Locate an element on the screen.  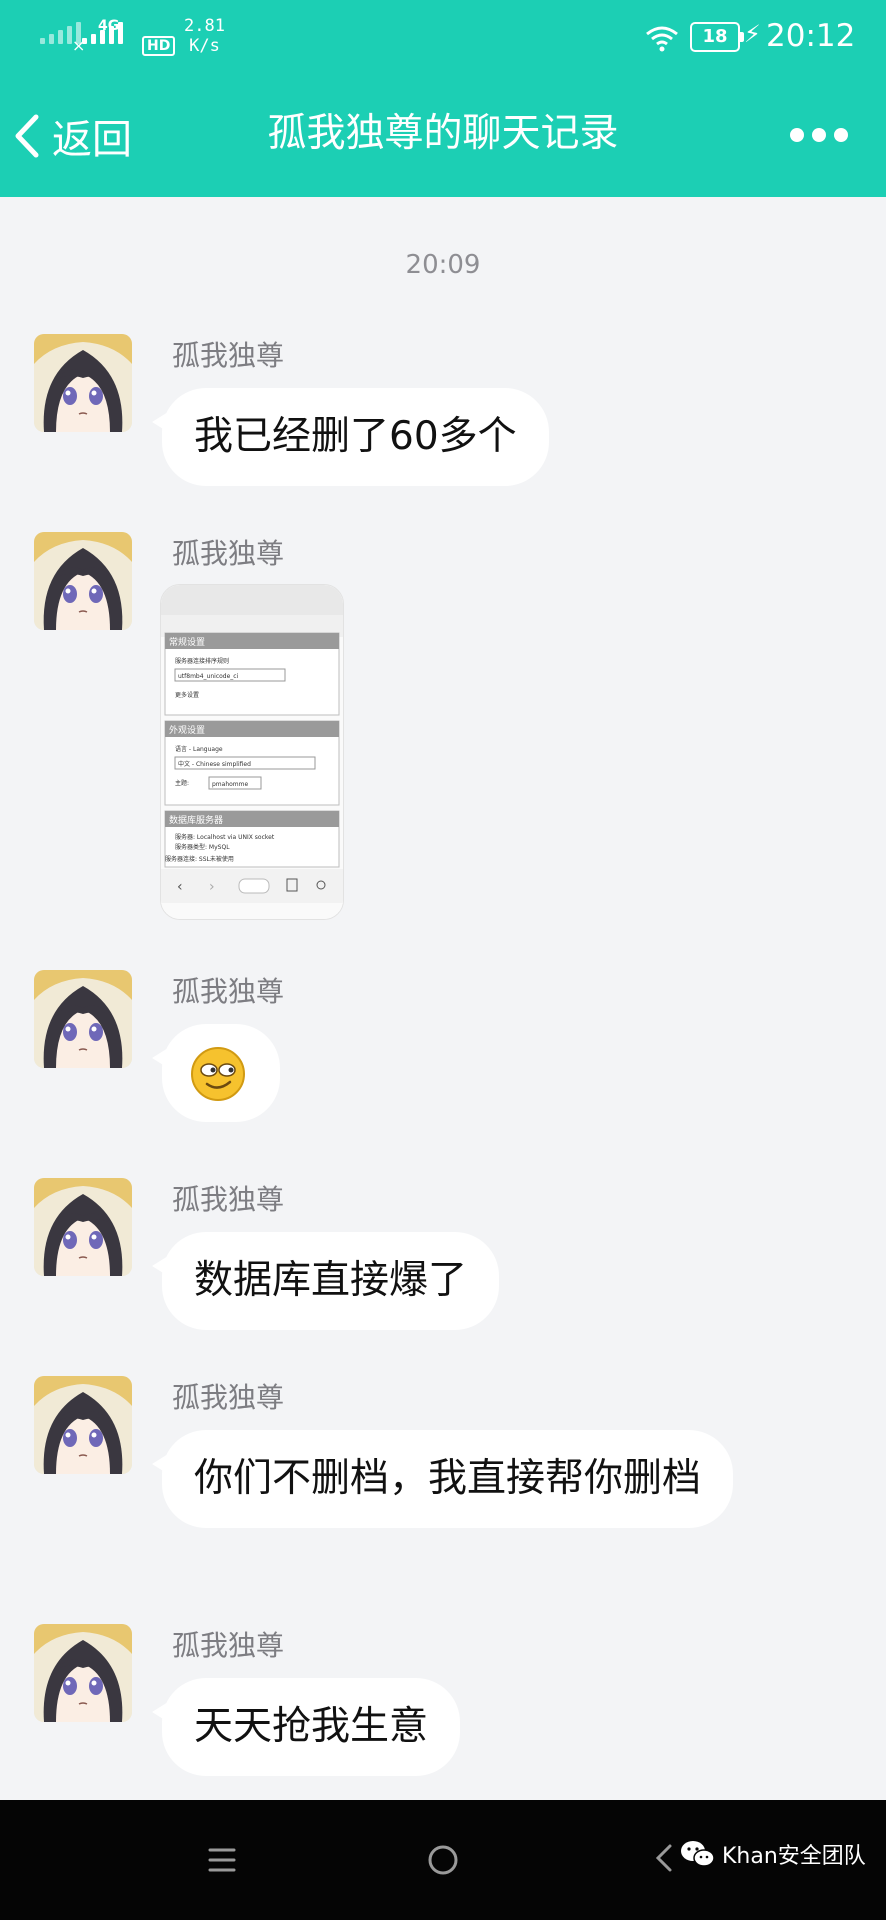
message-bubble: 数据库直接爆了 is located at coordinates (325, 1281).